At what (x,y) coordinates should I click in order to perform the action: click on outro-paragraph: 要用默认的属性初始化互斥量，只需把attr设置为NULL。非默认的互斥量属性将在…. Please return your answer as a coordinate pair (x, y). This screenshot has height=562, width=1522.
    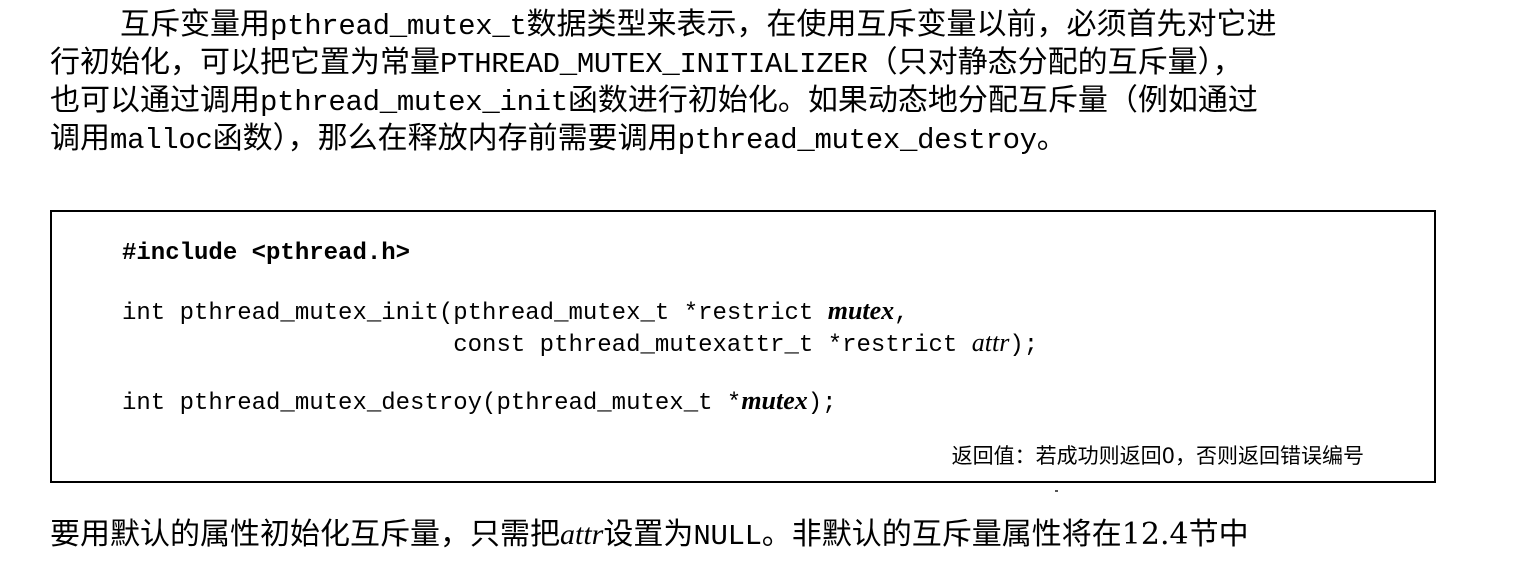
    Looking at the image, I should click on (750, 535).